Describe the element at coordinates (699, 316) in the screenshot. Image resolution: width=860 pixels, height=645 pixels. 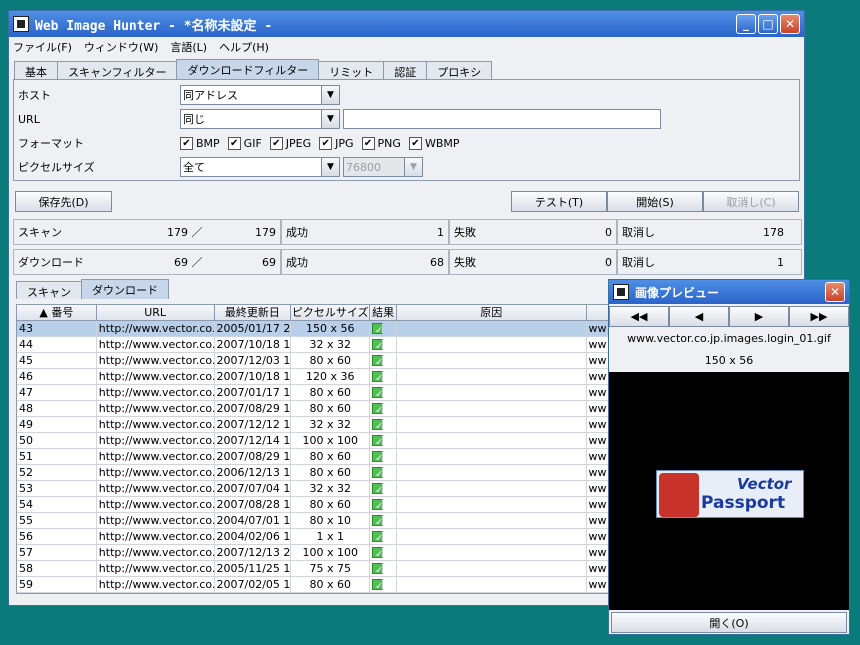
I see `prev-button: ◀` at that location.